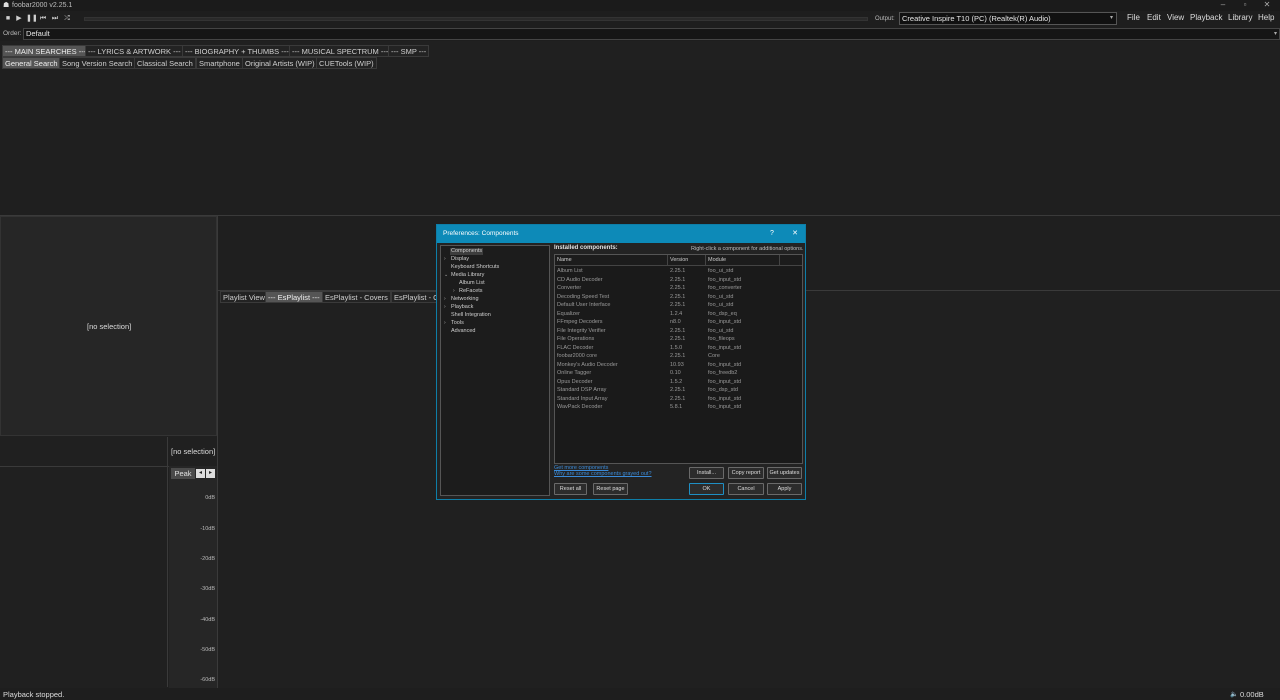 The image size is (1280, 700). I want to click on table-row: Opus Decoder 1.5.2 foo_input_std, so click(667, 382).